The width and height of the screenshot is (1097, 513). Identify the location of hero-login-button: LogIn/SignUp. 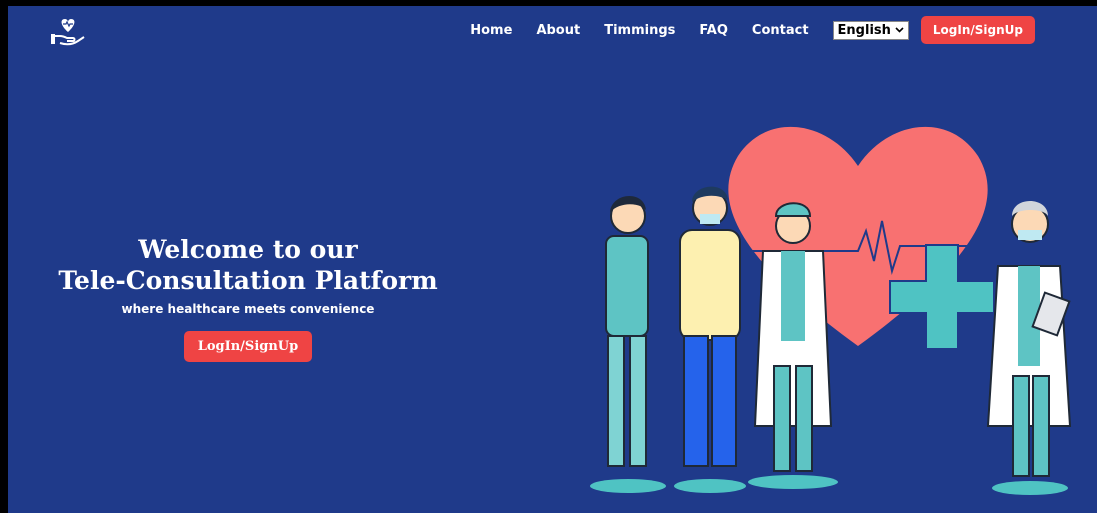
(248, 346).